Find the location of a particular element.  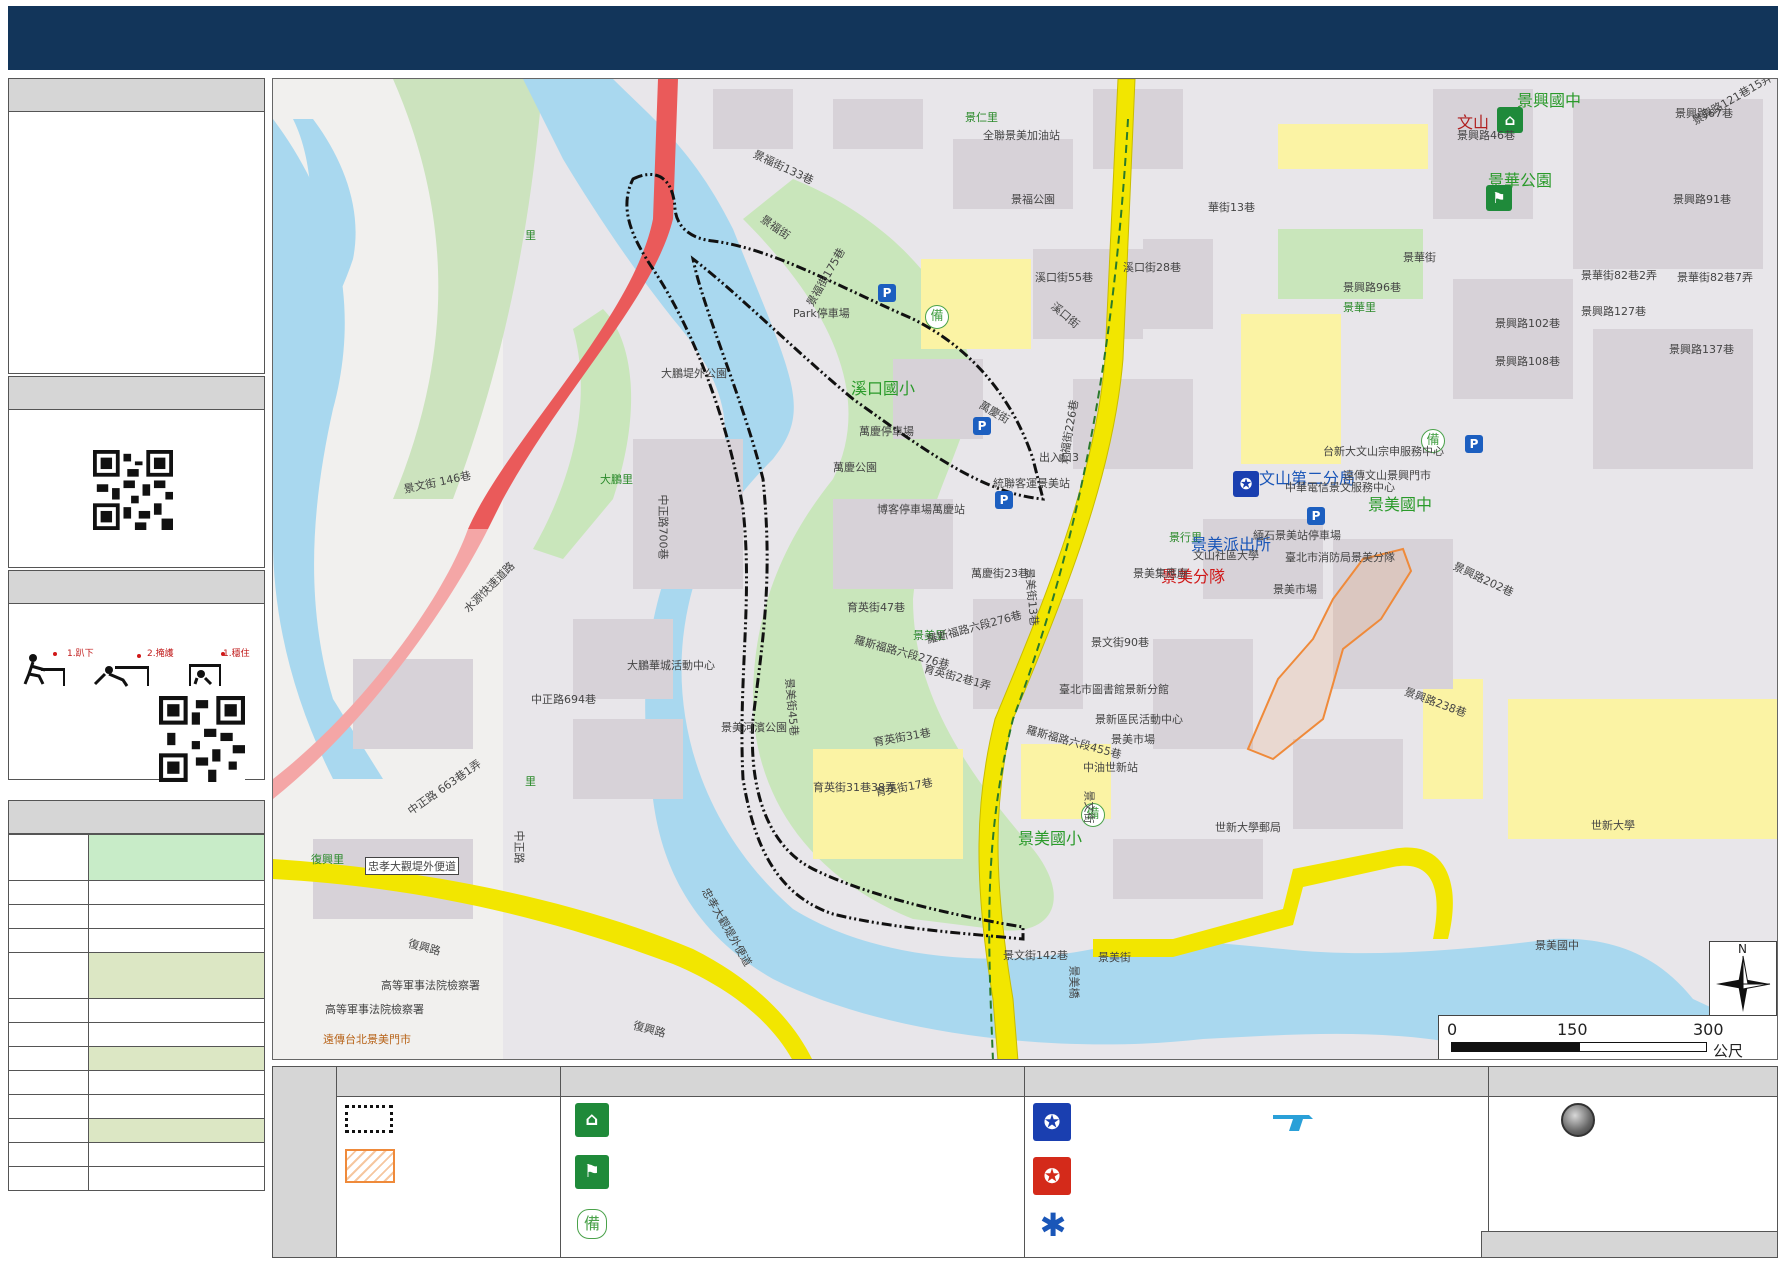

poi-label: 景美國中 is located at coordinates (1557, 945).